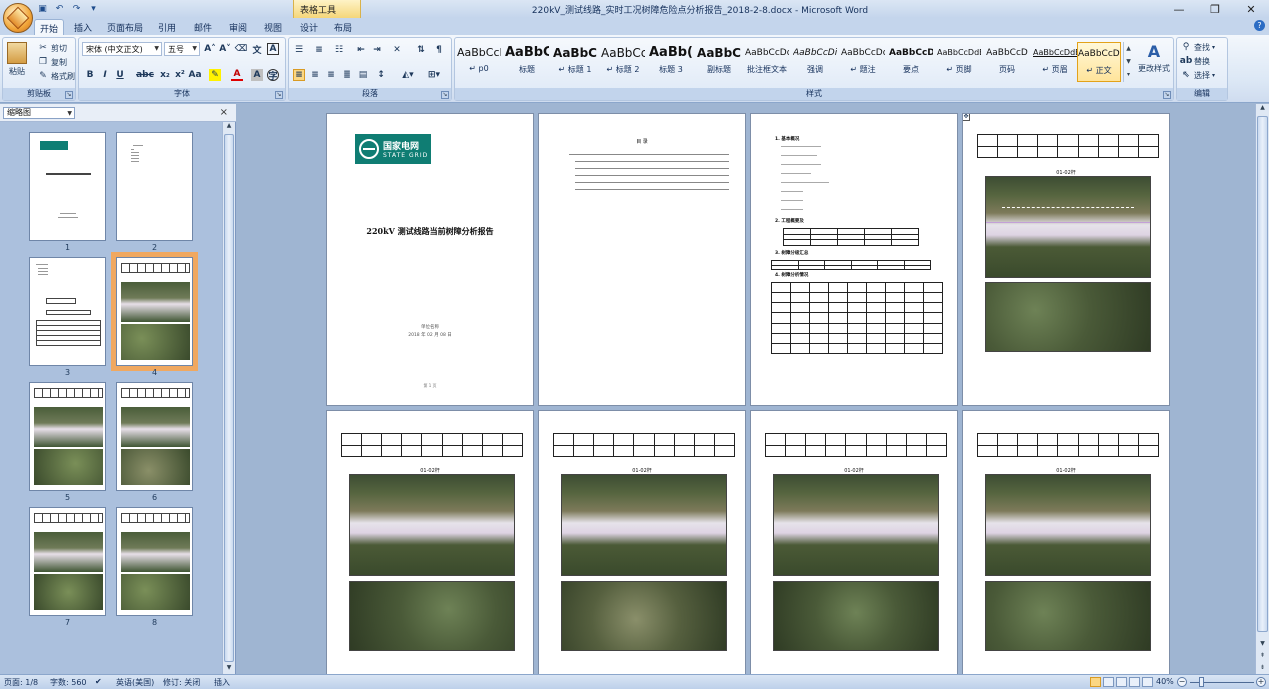  What do you see at coordinates (439, 50) in the screenshot?
I see `show-marks-button: ¶` at bounding box center [439, 50].